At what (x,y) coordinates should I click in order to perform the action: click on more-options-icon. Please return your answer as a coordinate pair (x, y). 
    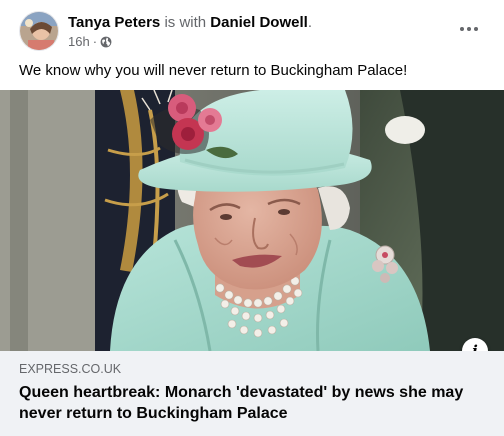
    Looking at the image, I should click on (469, 29).